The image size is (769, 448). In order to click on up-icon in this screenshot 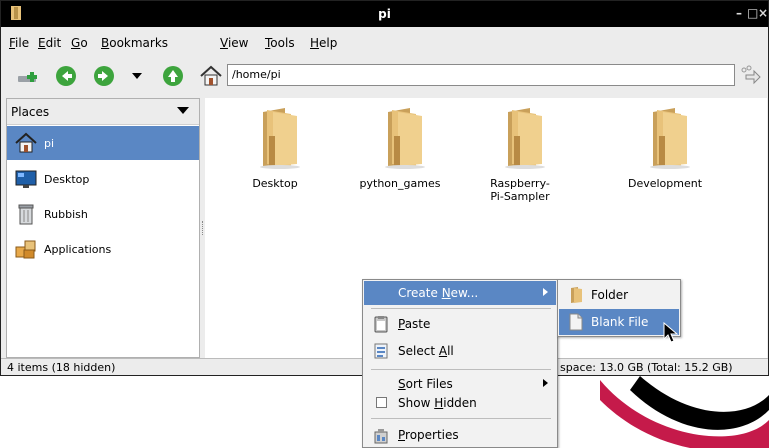, I will do `click(173, 76)`.